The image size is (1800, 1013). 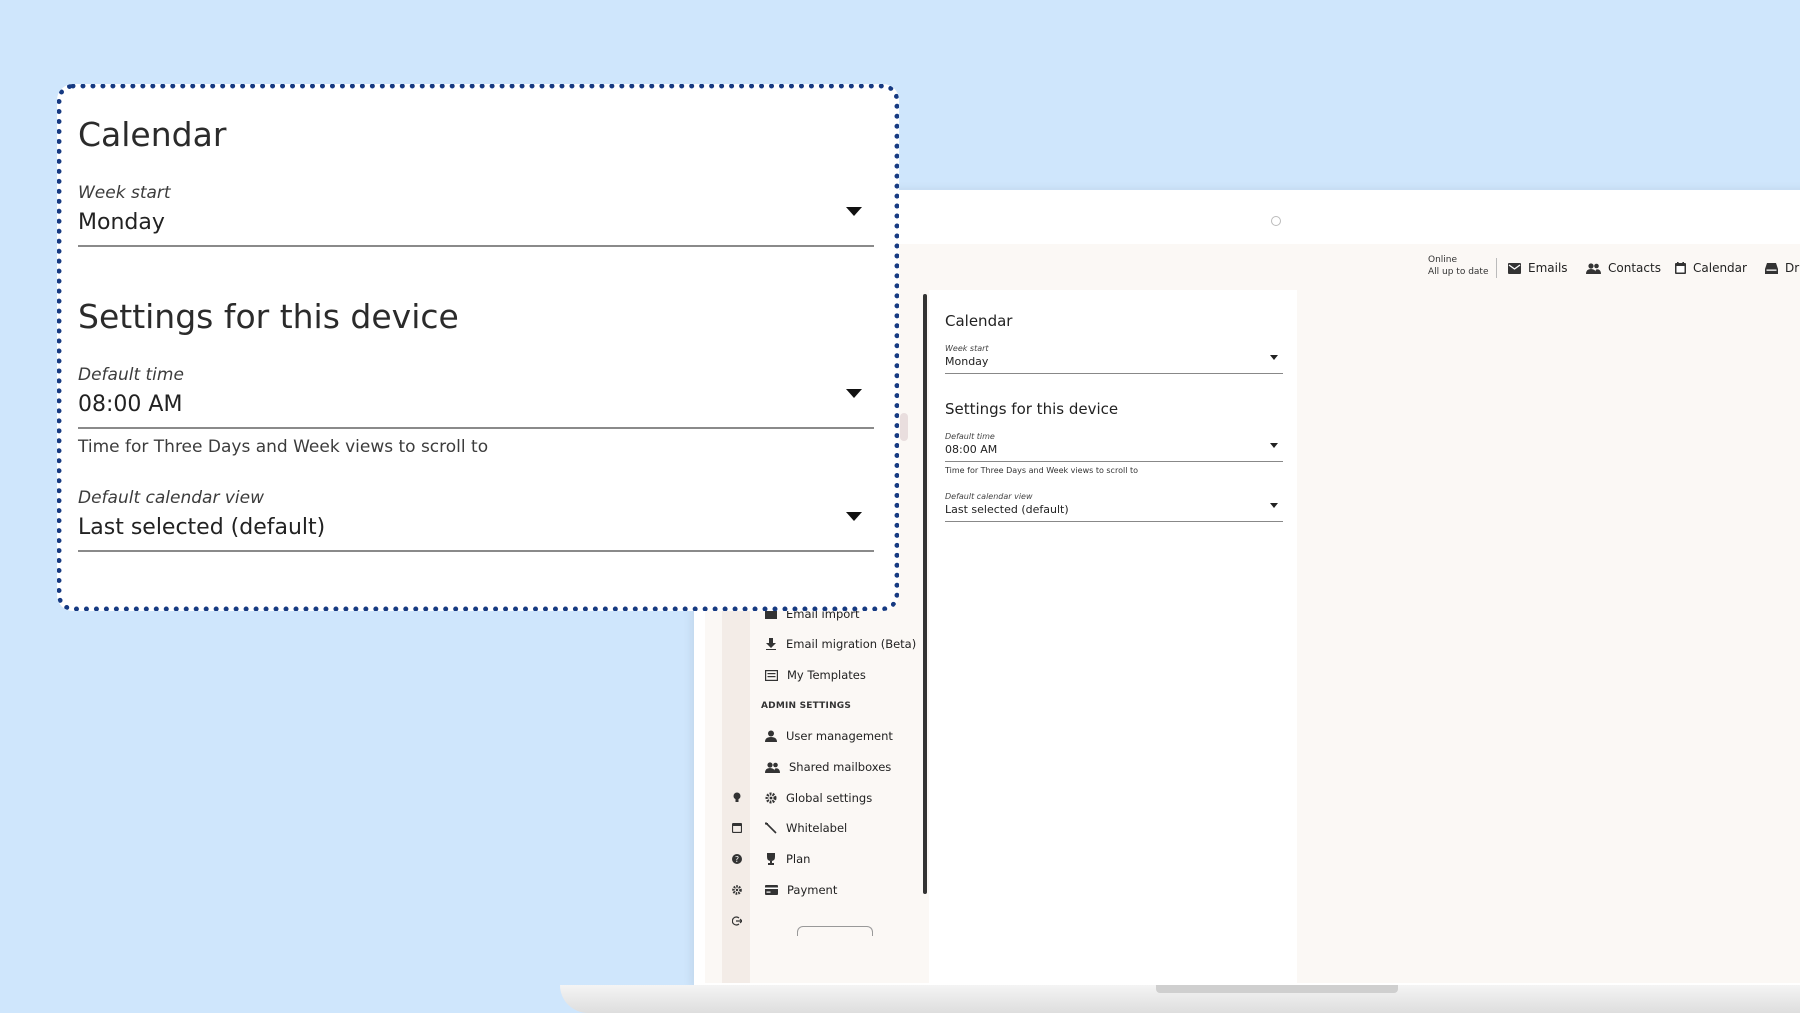 I want to click on template-icon, so click(x=771, y=675).